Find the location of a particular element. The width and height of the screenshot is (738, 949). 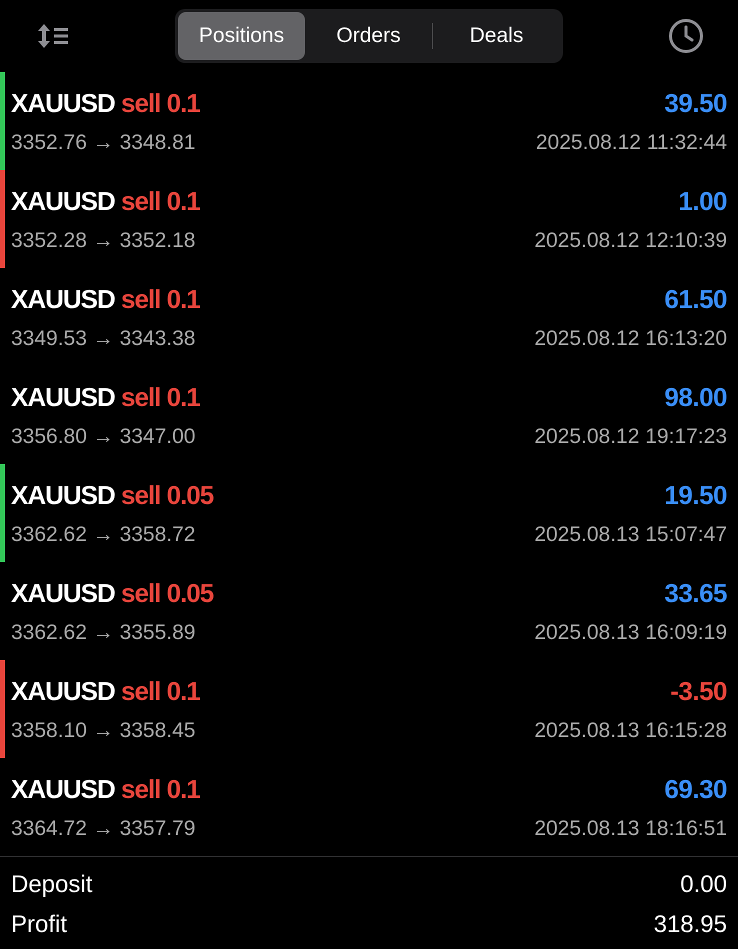

price-range: 3356.80 → 3347.00 is located at coordinates (103, 436).